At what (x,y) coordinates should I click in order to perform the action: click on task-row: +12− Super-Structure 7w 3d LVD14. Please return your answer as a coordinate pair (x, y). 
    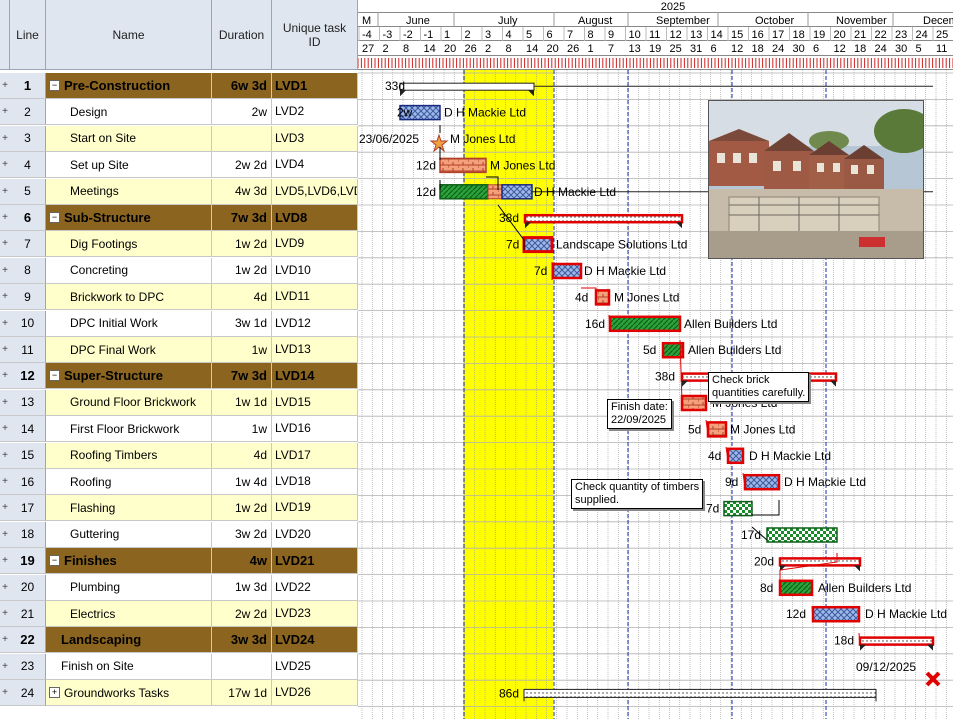
    Looking at the image, I should click on (179, 376).